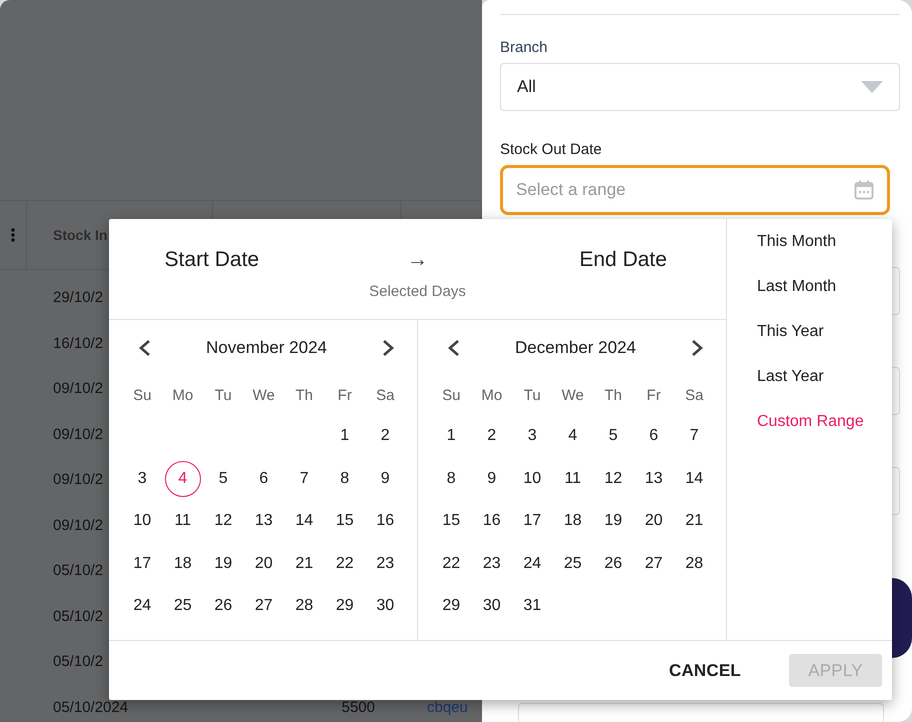  I want to click on selected-days-label: Selected Days, so click(417, 291).